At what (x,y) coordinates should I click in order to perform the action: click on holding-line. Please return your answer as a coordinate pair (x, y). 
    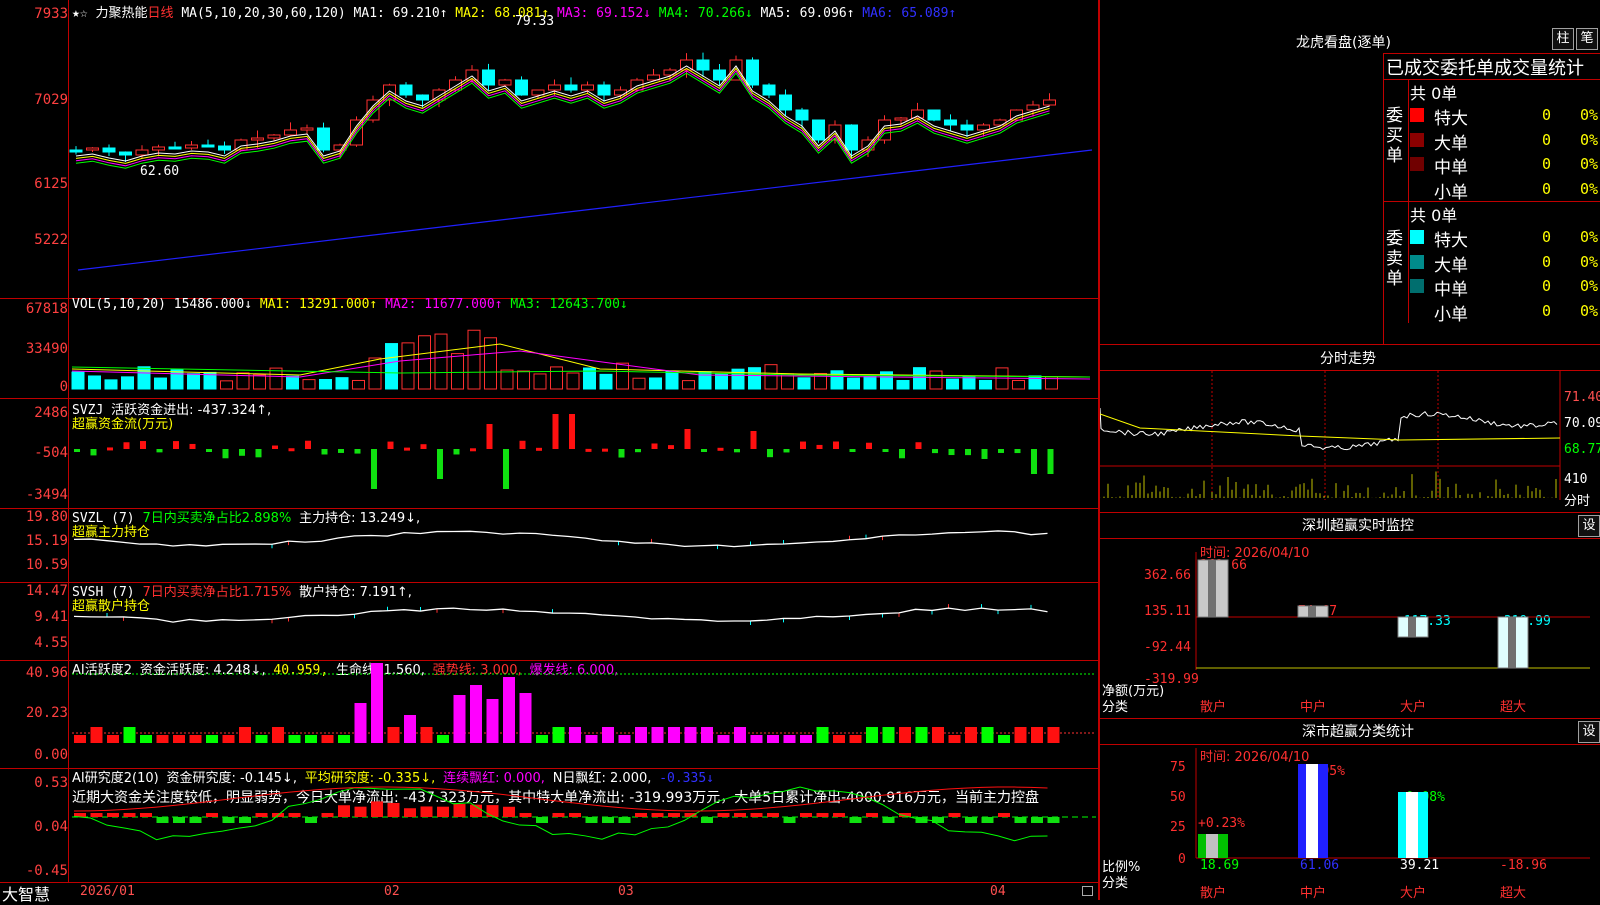
    Looking at the image, I should click on (560, 615).